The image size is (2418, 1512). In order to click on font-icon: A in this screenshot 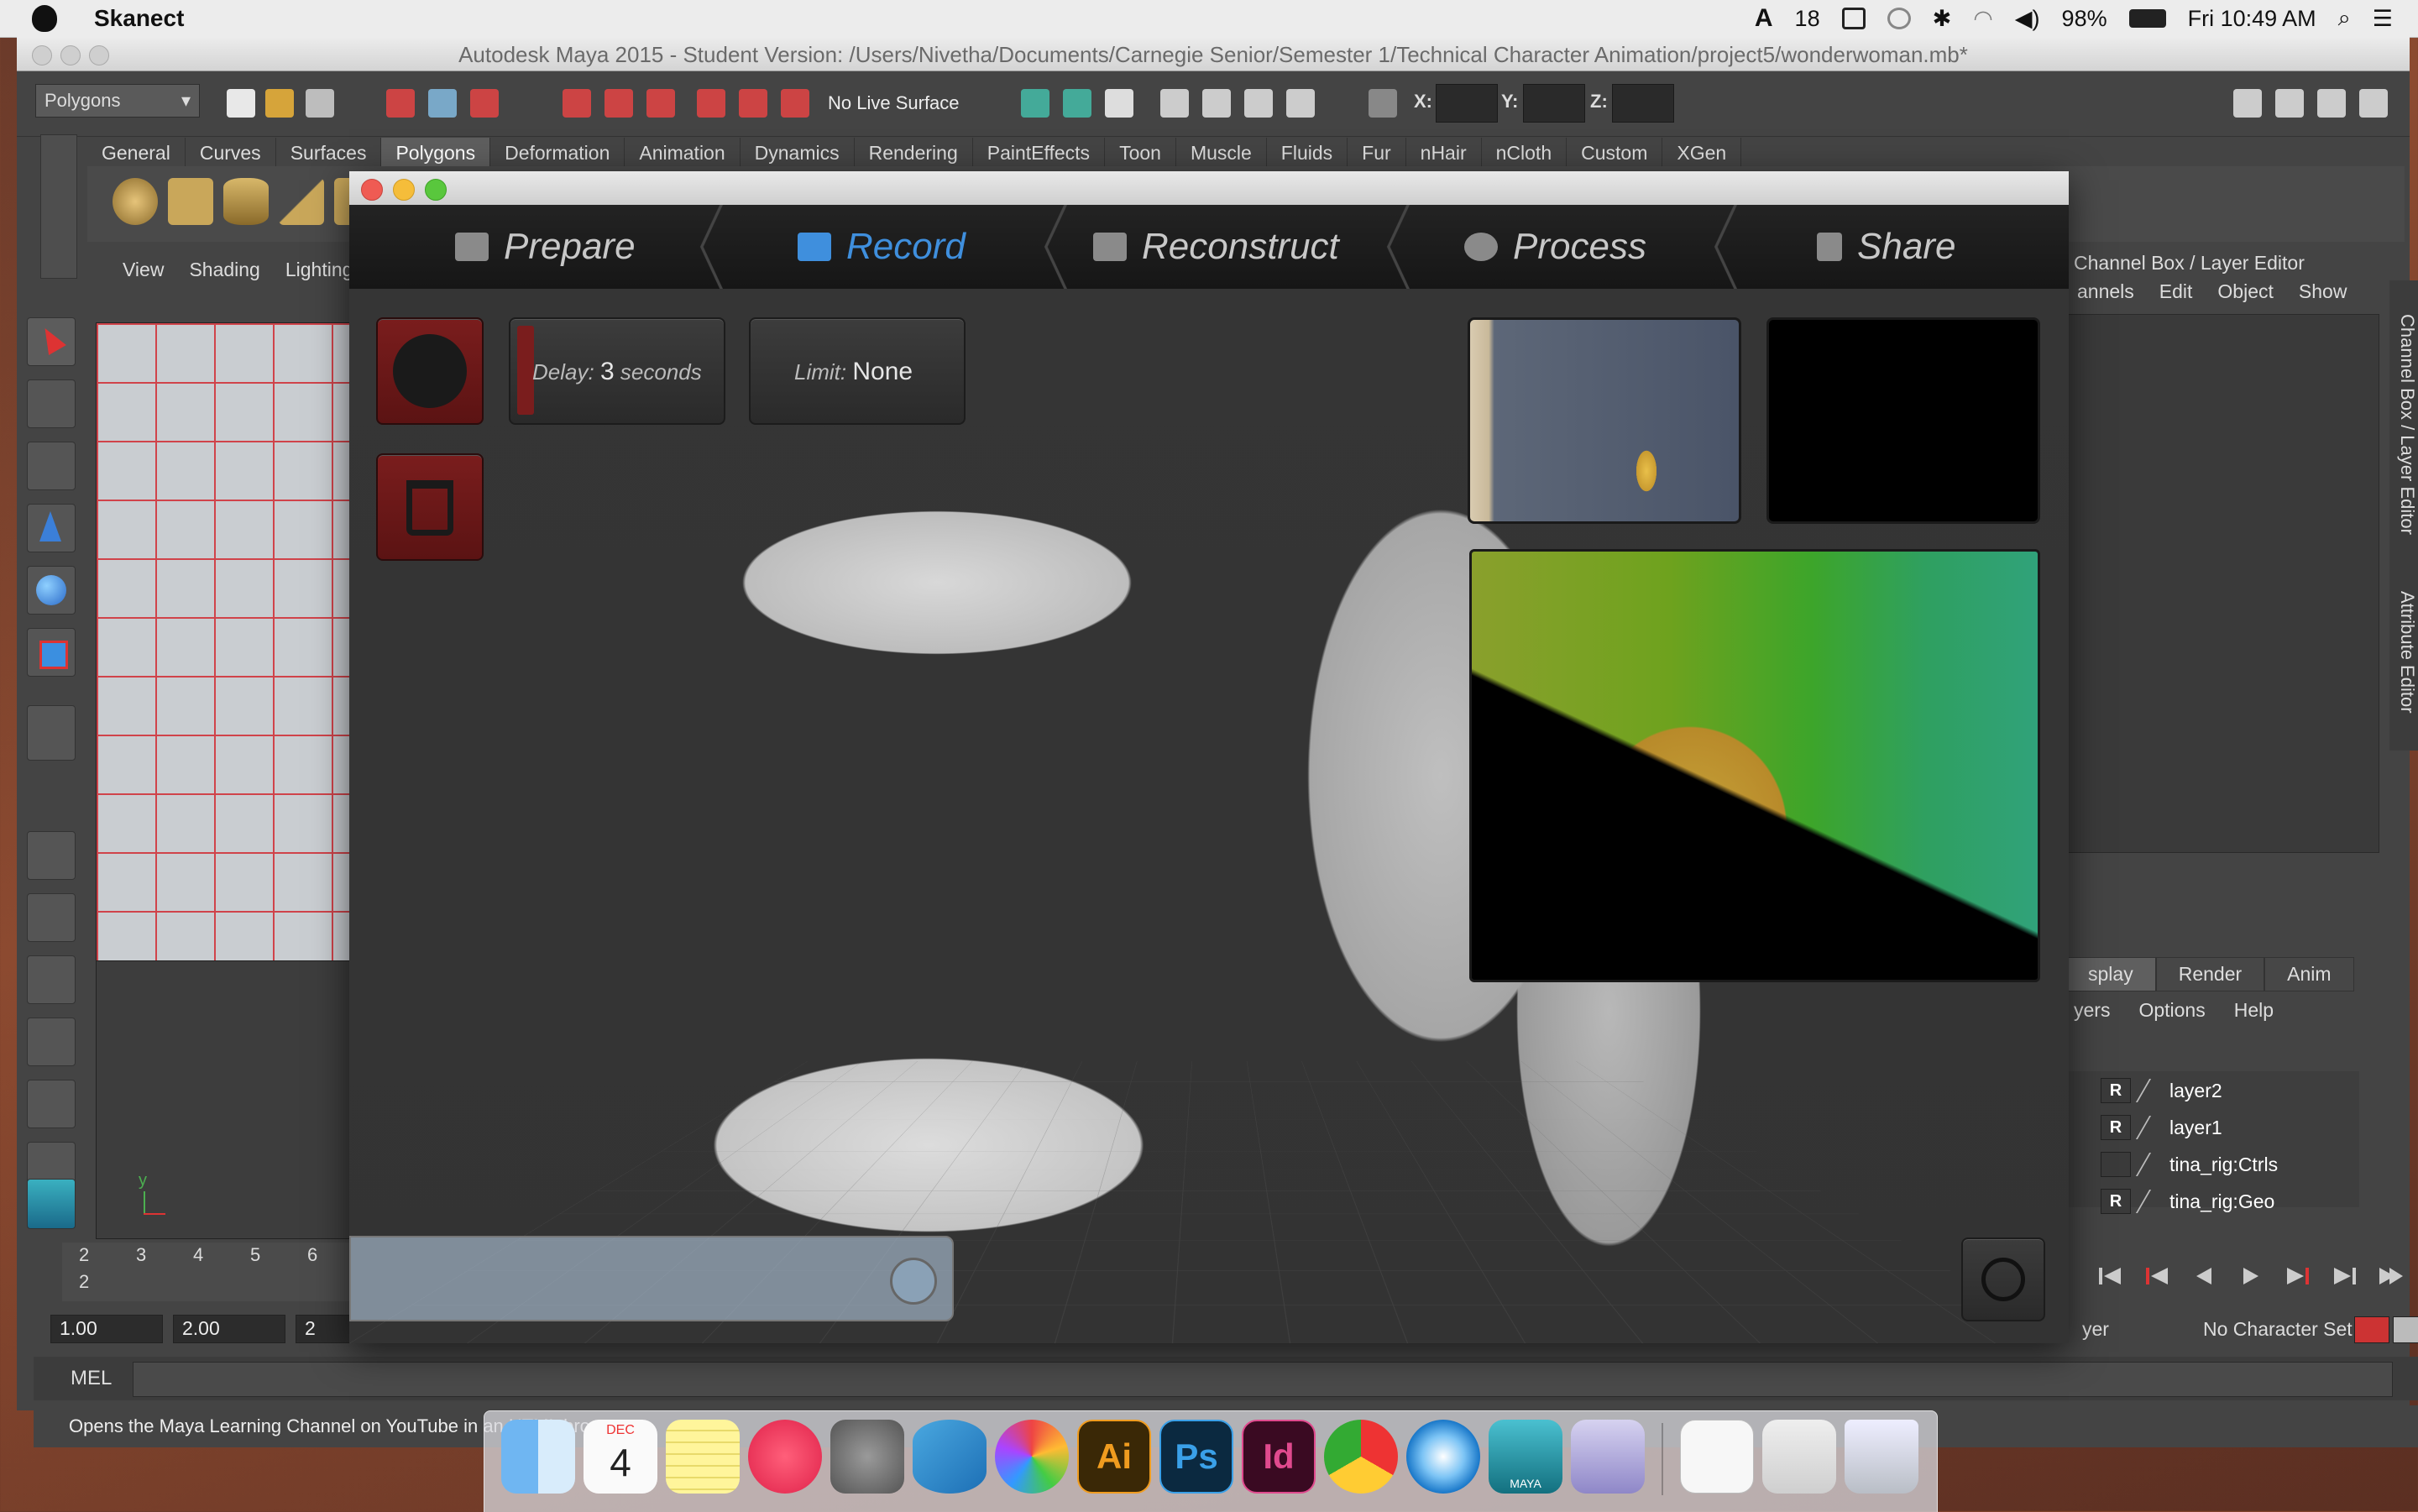, I will do `click(1764, 18)`.